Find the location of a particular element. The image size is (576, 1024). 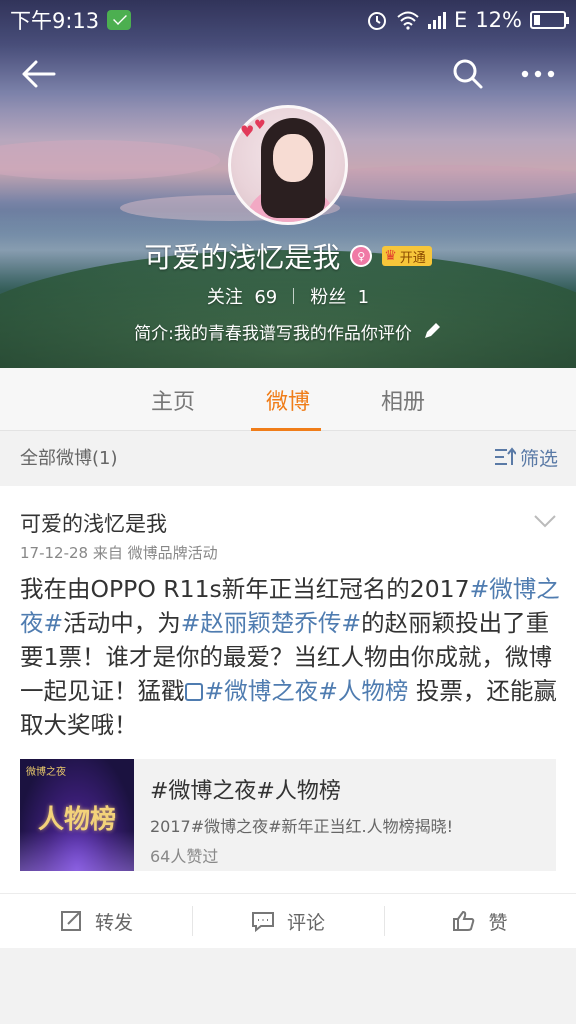

more-button is located at coordinates (538, 74).